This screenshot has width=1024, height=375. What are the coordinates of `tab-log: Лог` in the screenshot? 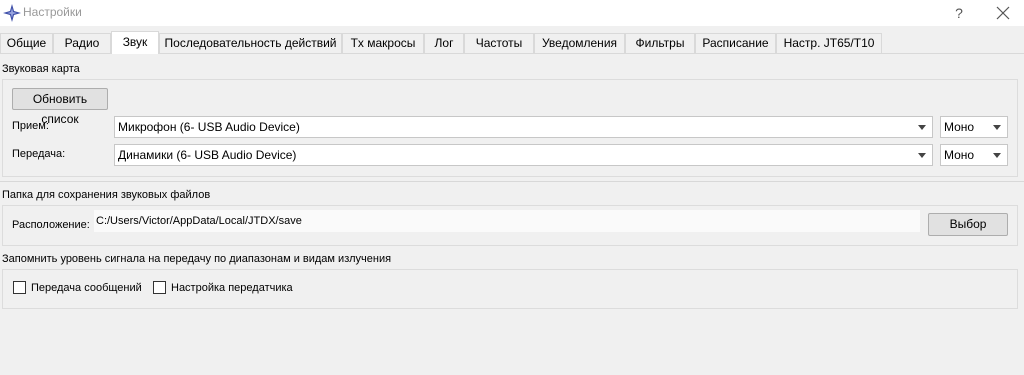 It's located at (444, 43).